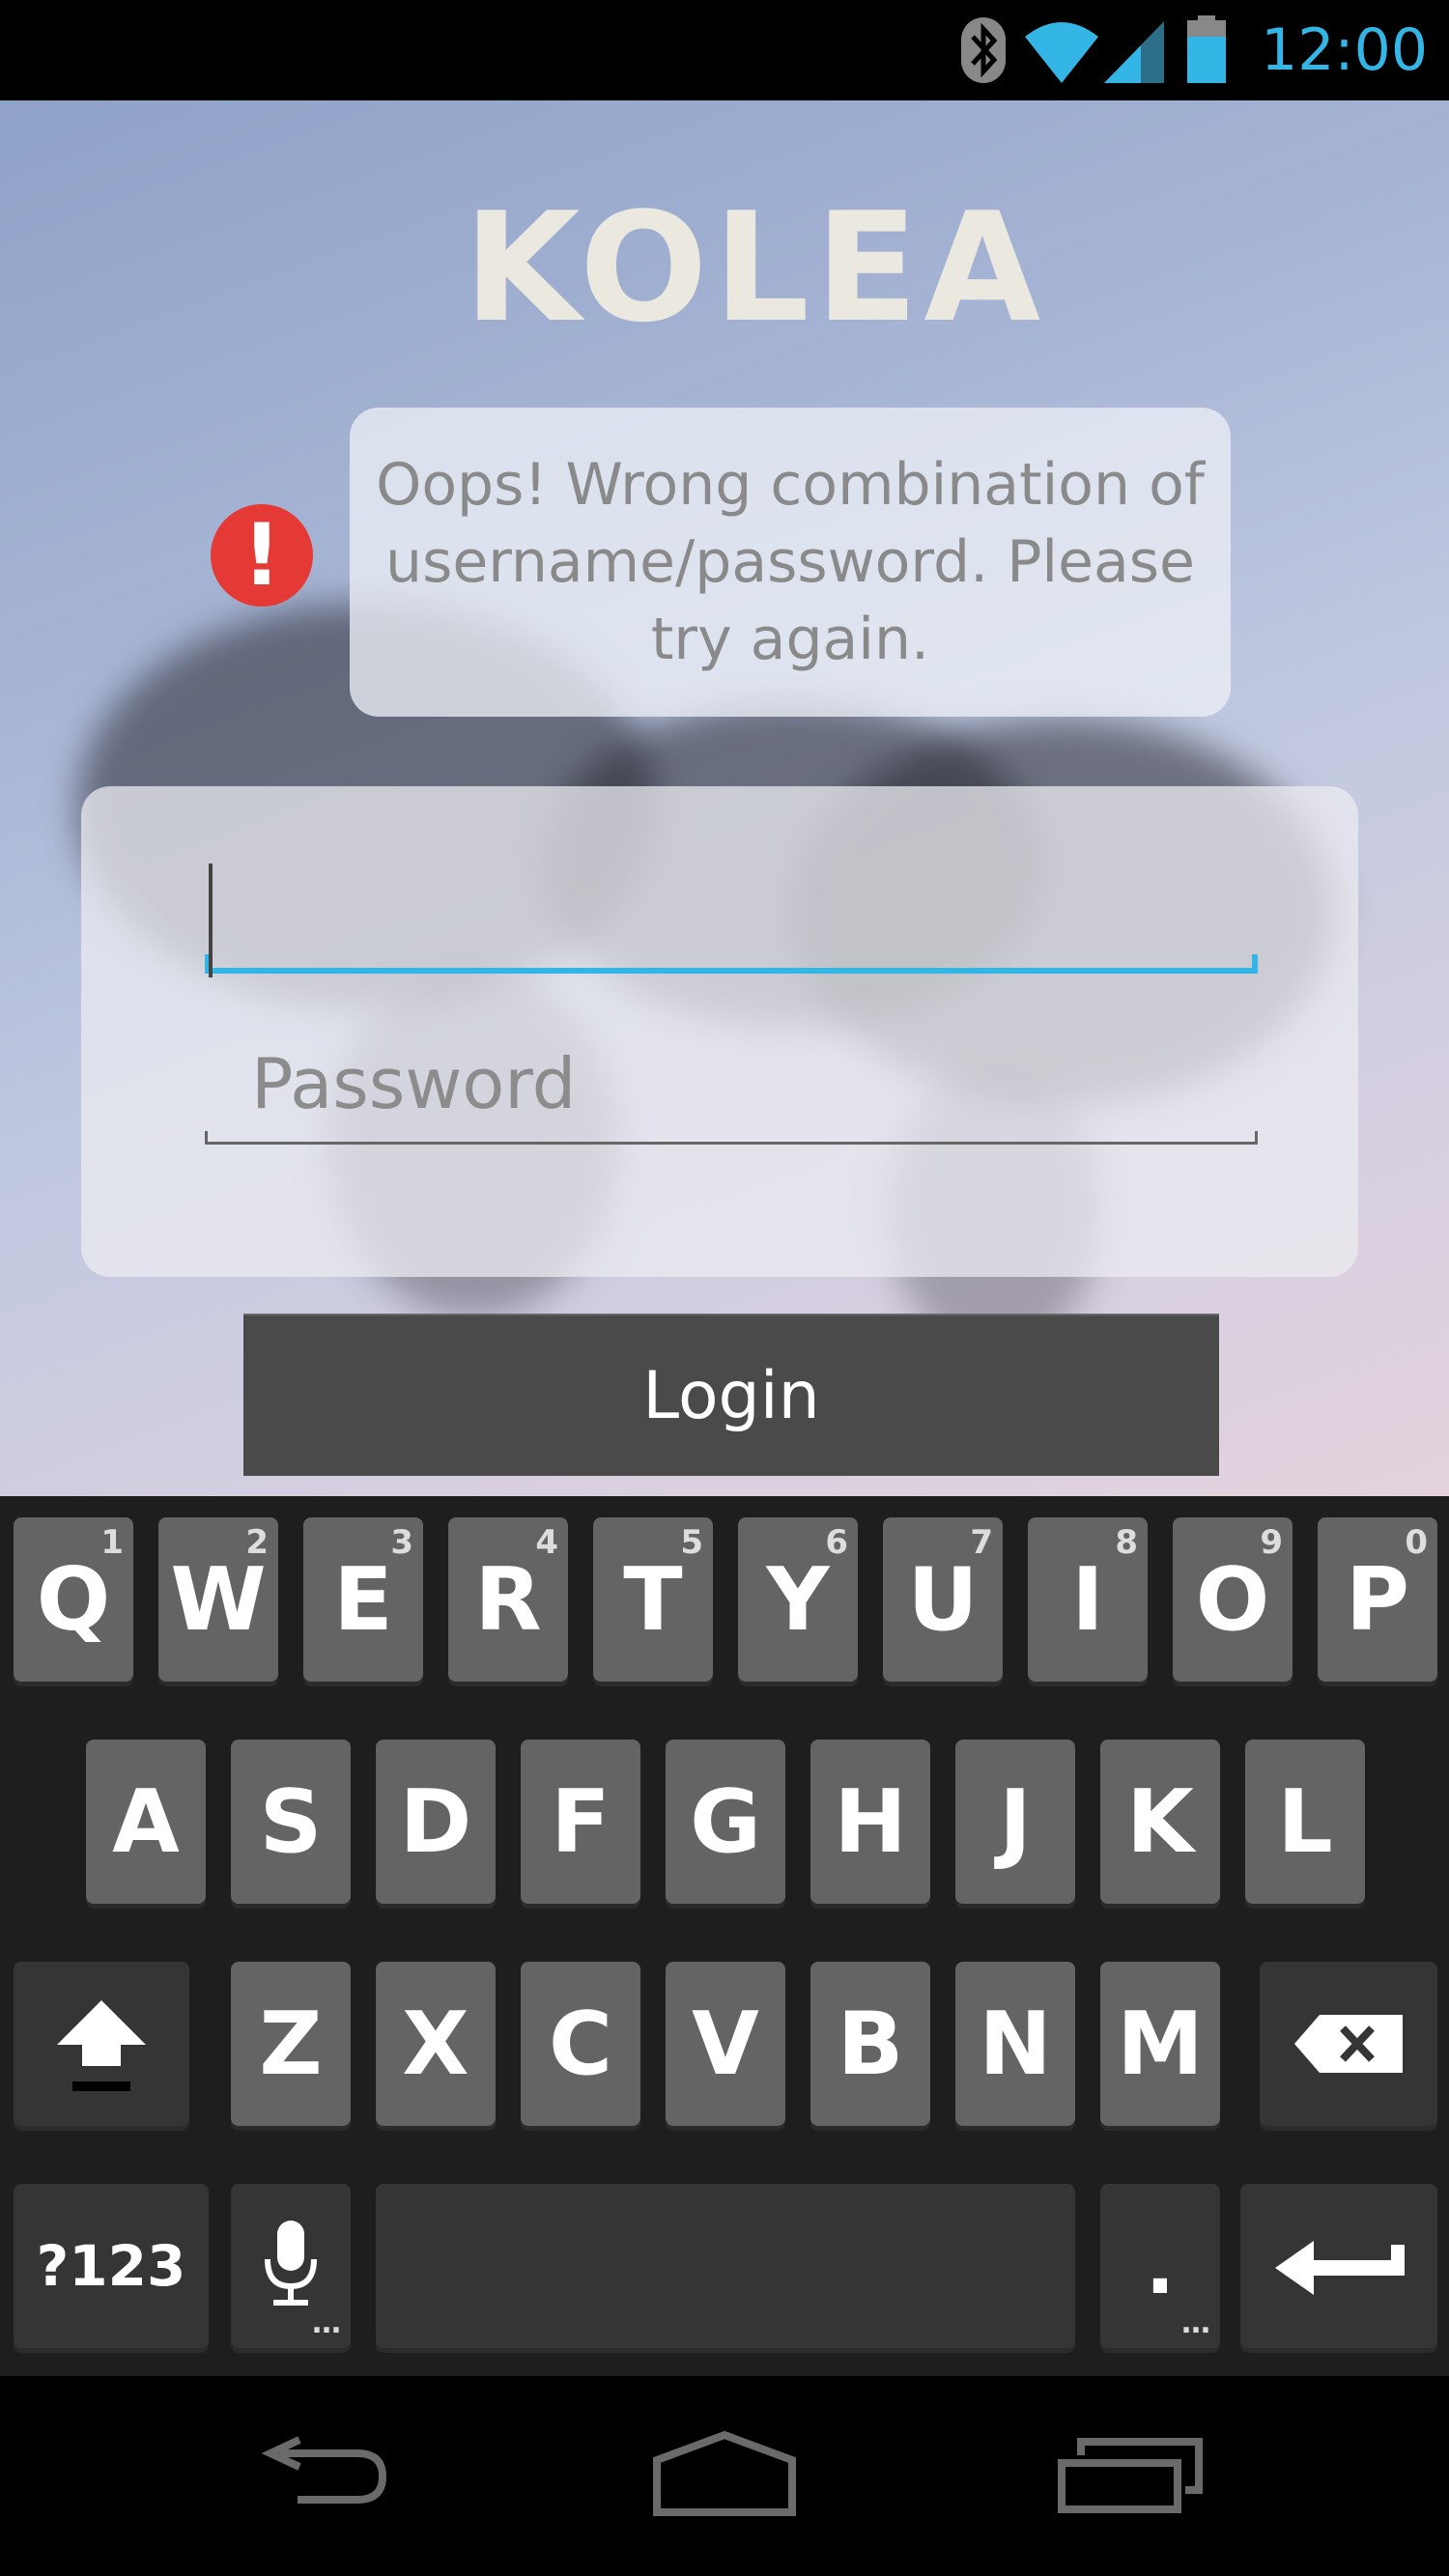 This screenshot has width=1449, height=2576. I want to click on key-h: H, so click(870, 1822).